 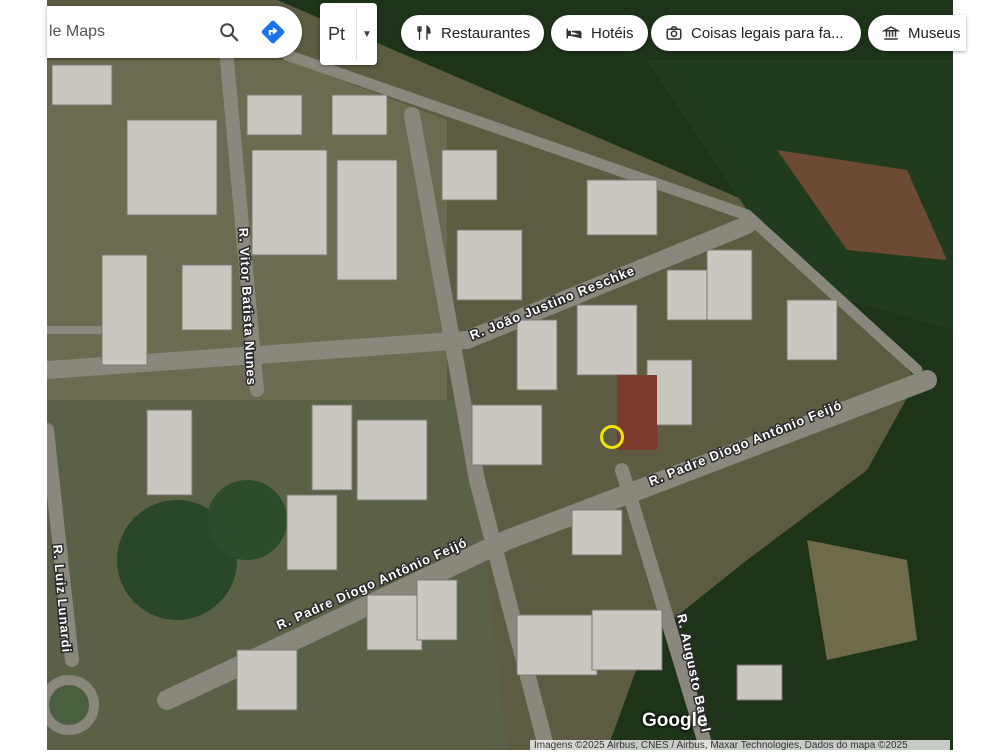 What do you see at coordinates (337, 33) in the screenshot?
I see `layer-label: Pt` at bounding box center [337, 33].